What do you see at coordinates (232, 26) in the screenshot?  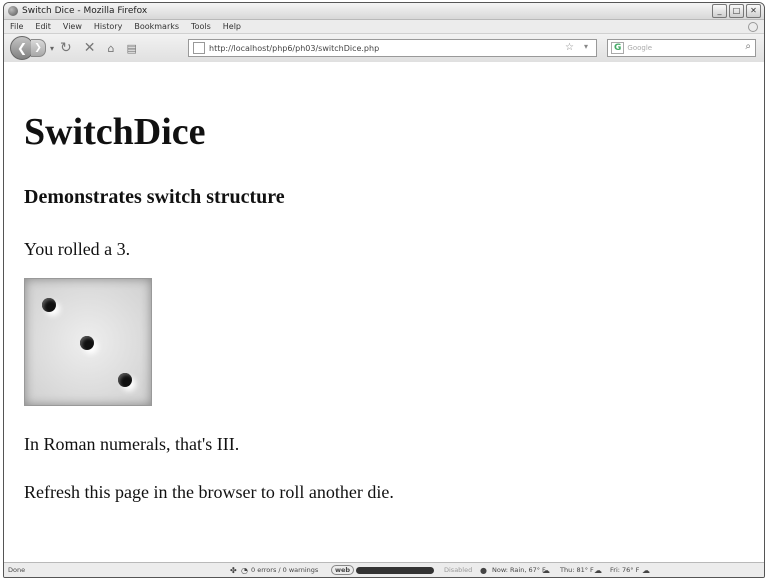 I see `menu-help: Help` at bounding box center [232, 26].